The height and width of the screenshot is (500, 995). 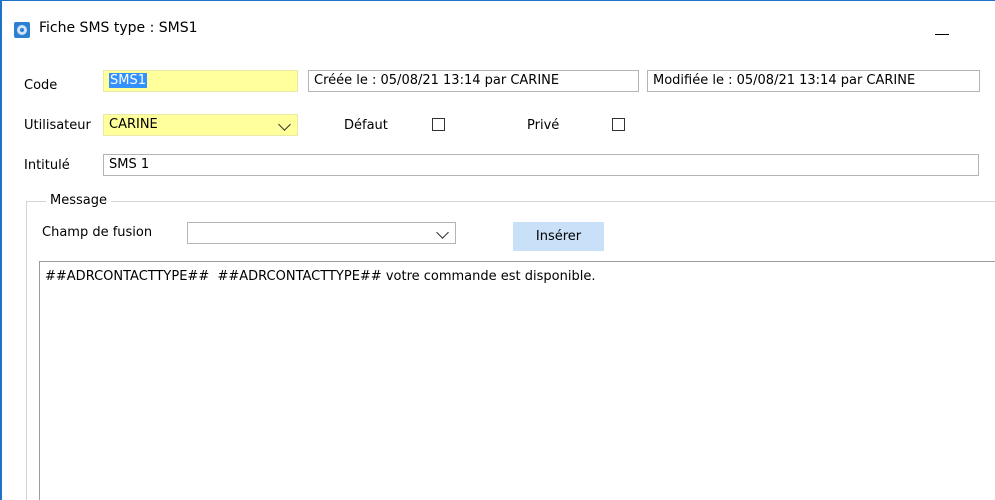 I want to click on created-info: Créée le : 05/08/21 13:14 par CARINE, so click(x=473, y=81).